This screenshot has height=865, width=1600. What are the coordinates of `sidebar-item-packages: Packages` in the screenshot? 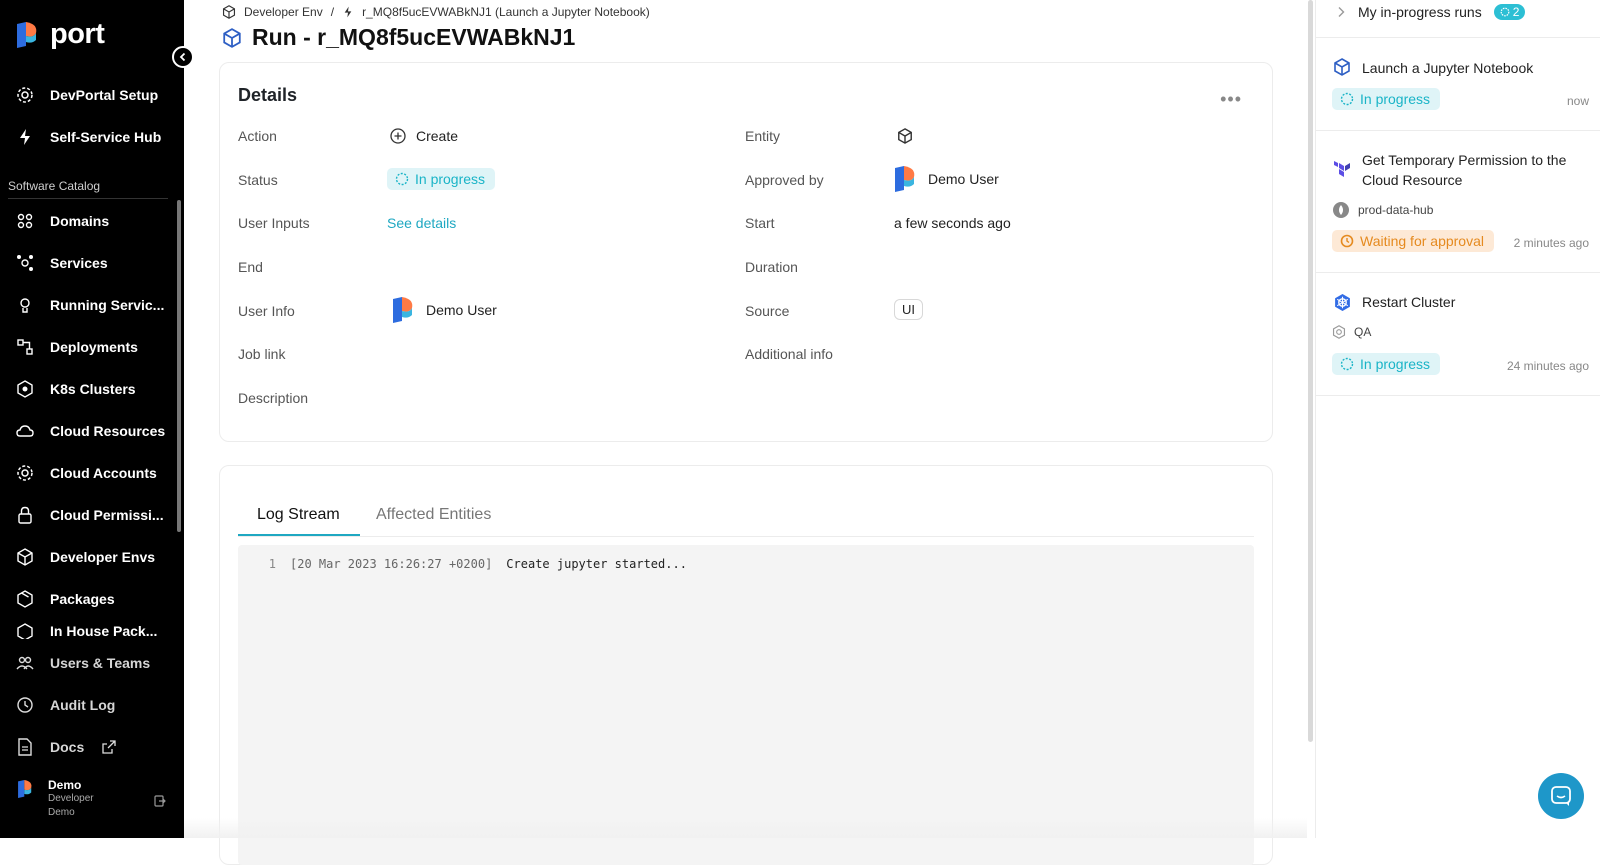 It's located at (88, 599).